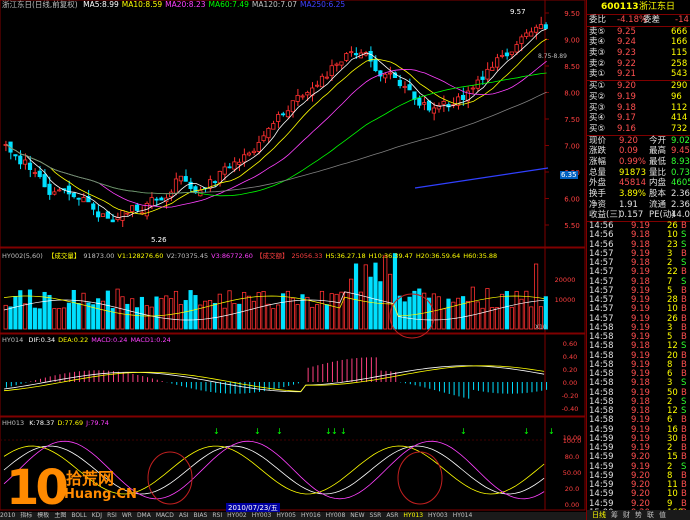 The width and height of the screenshot is (690, 520). I want to click on volume-tick-label: 20000, so click(565, 280).